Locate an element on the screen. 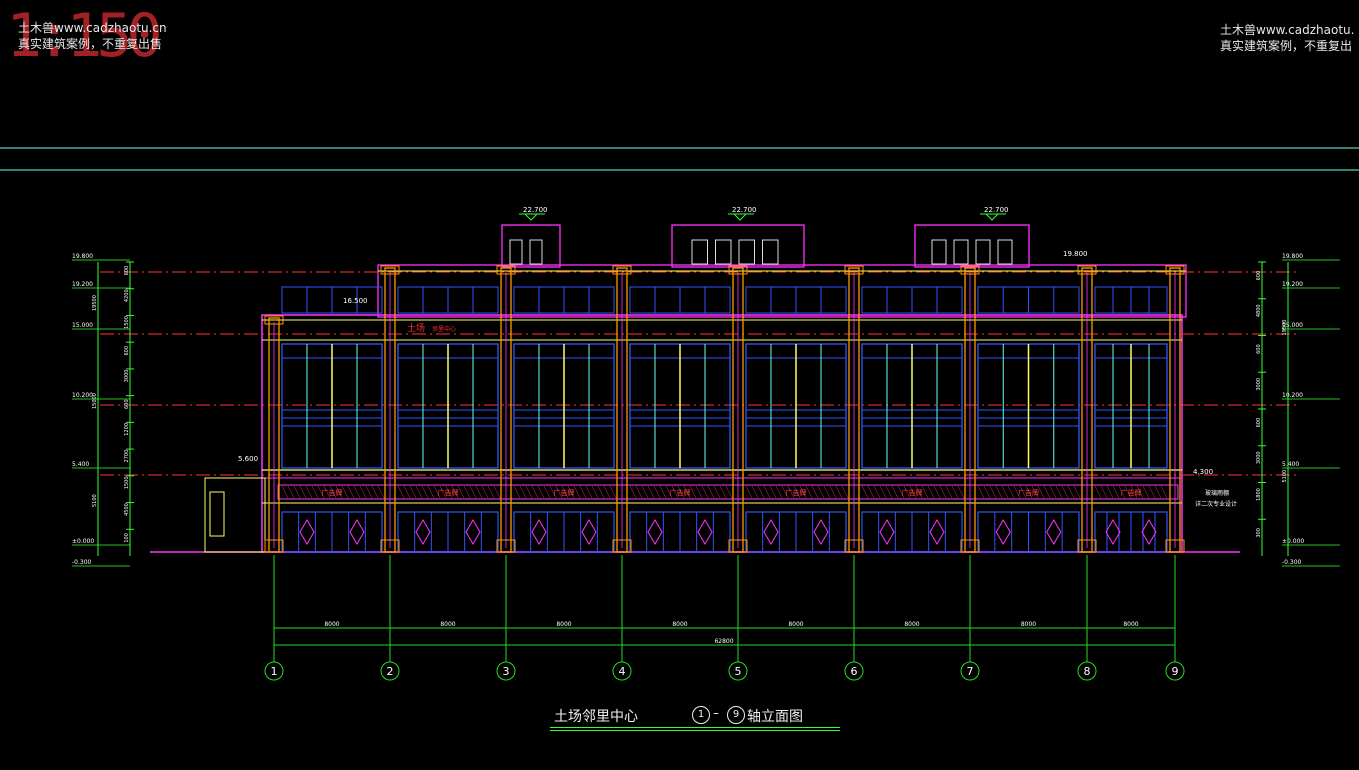 The image size is (1359, 770). canopy-left-level-text: 5.600 is located at coordinates (248, 459).